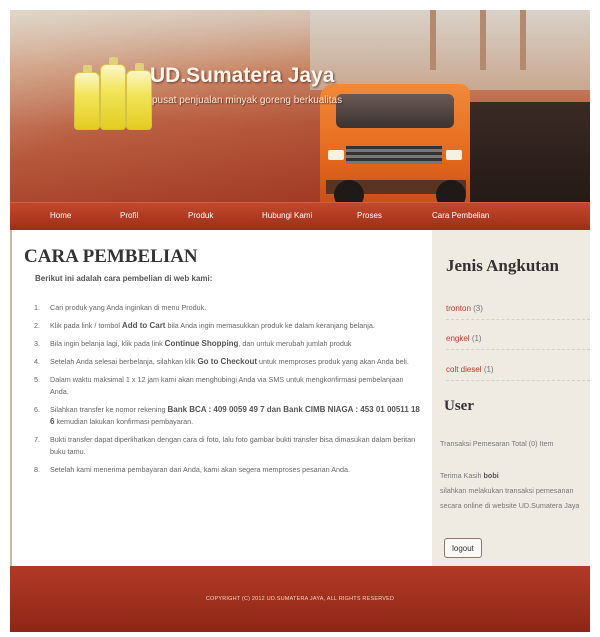 The image size is (600, 637). What do you see at coordinates (450, 132) in the screenshot?
I see `truck-image` at bounding box center [450, 132].